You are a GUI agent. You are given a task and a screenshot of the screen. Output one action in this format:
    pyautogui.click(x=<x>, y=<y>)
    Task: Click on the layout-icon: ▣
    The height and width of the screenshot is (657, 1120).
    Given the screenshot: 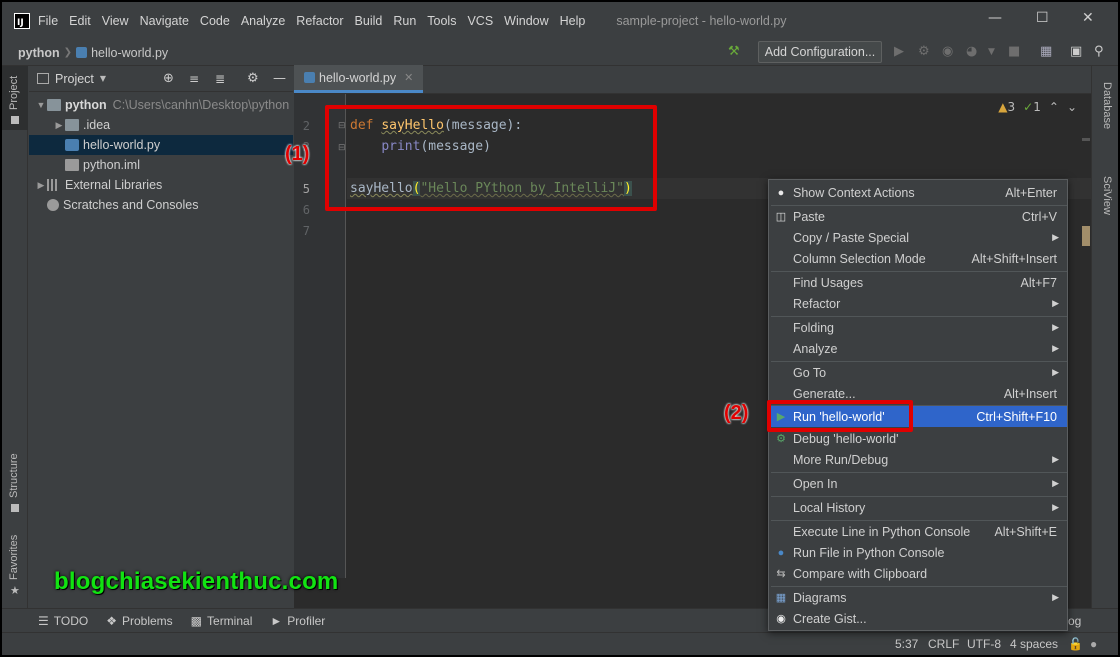 What is the action you would take?
    pyautogui.click(x=1076, y=51)
    